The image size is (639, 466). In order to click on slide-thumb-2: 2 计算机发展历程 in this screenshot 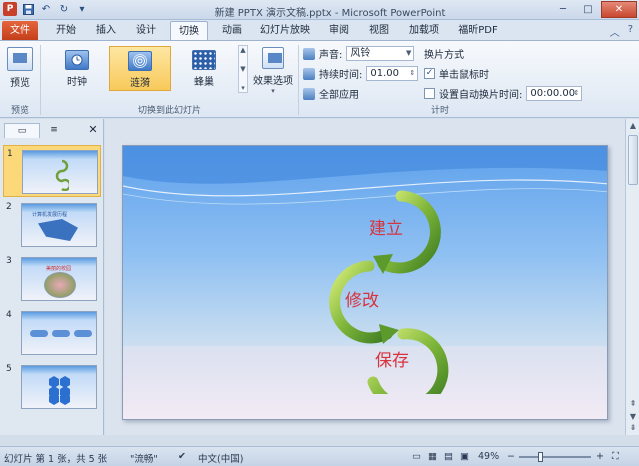, I will do `click(52, 225)`.